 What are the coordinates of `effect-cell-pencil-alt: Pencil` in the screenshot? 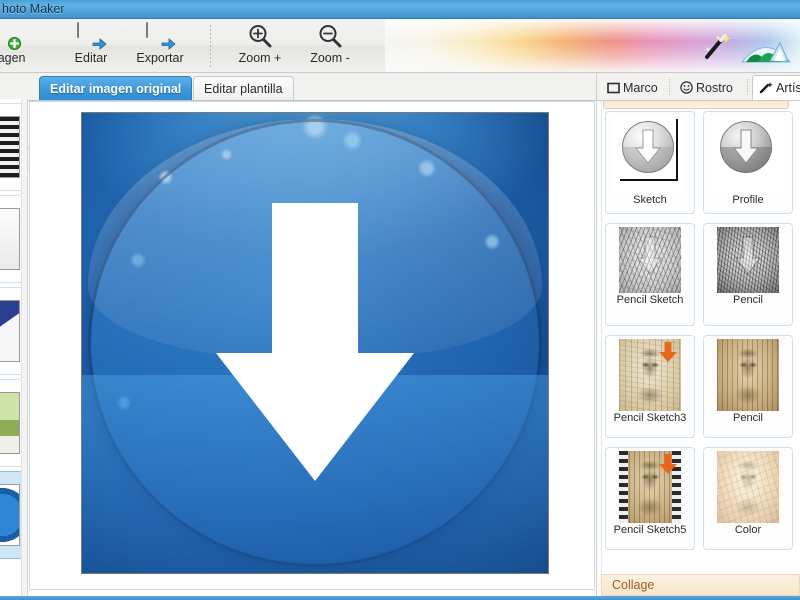 It's located at (748, 386).